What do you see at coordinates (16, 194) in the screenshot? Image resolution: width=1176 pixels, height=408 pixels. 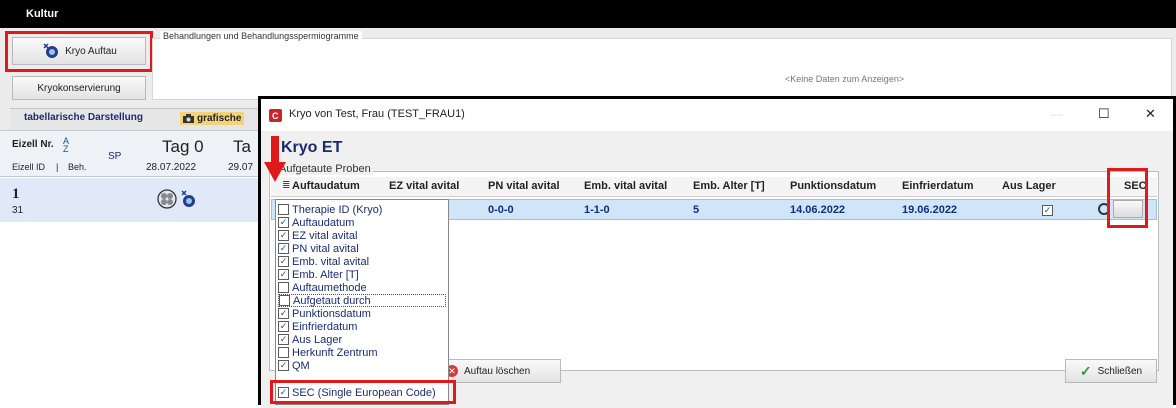 I see `row-number: 1` at bounding box center [16, 194].